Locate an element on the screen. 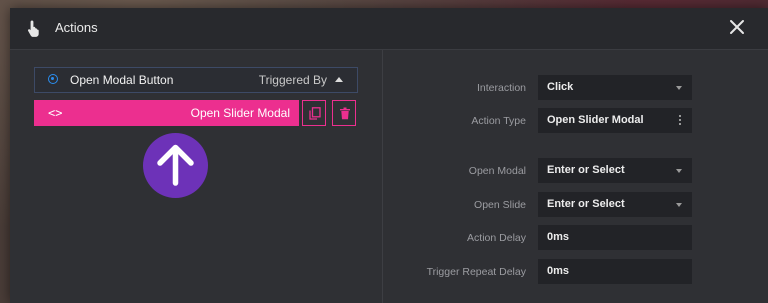  trigger-item: Open Modal Button Triggered By is located at coordinates (196, 80).